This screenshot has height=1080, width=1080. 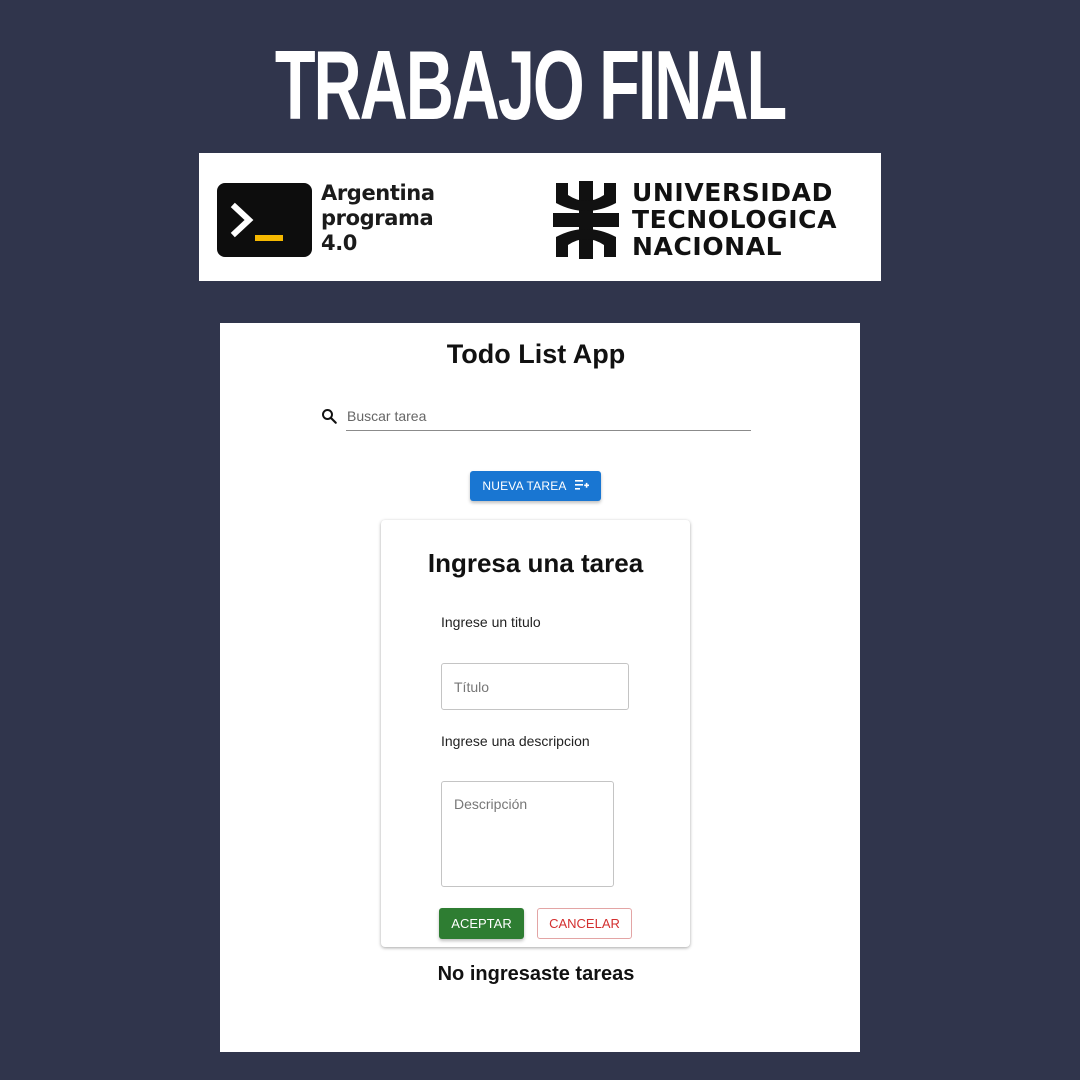 I want to click on playlist-add-icon, so click(x=581, y=486).